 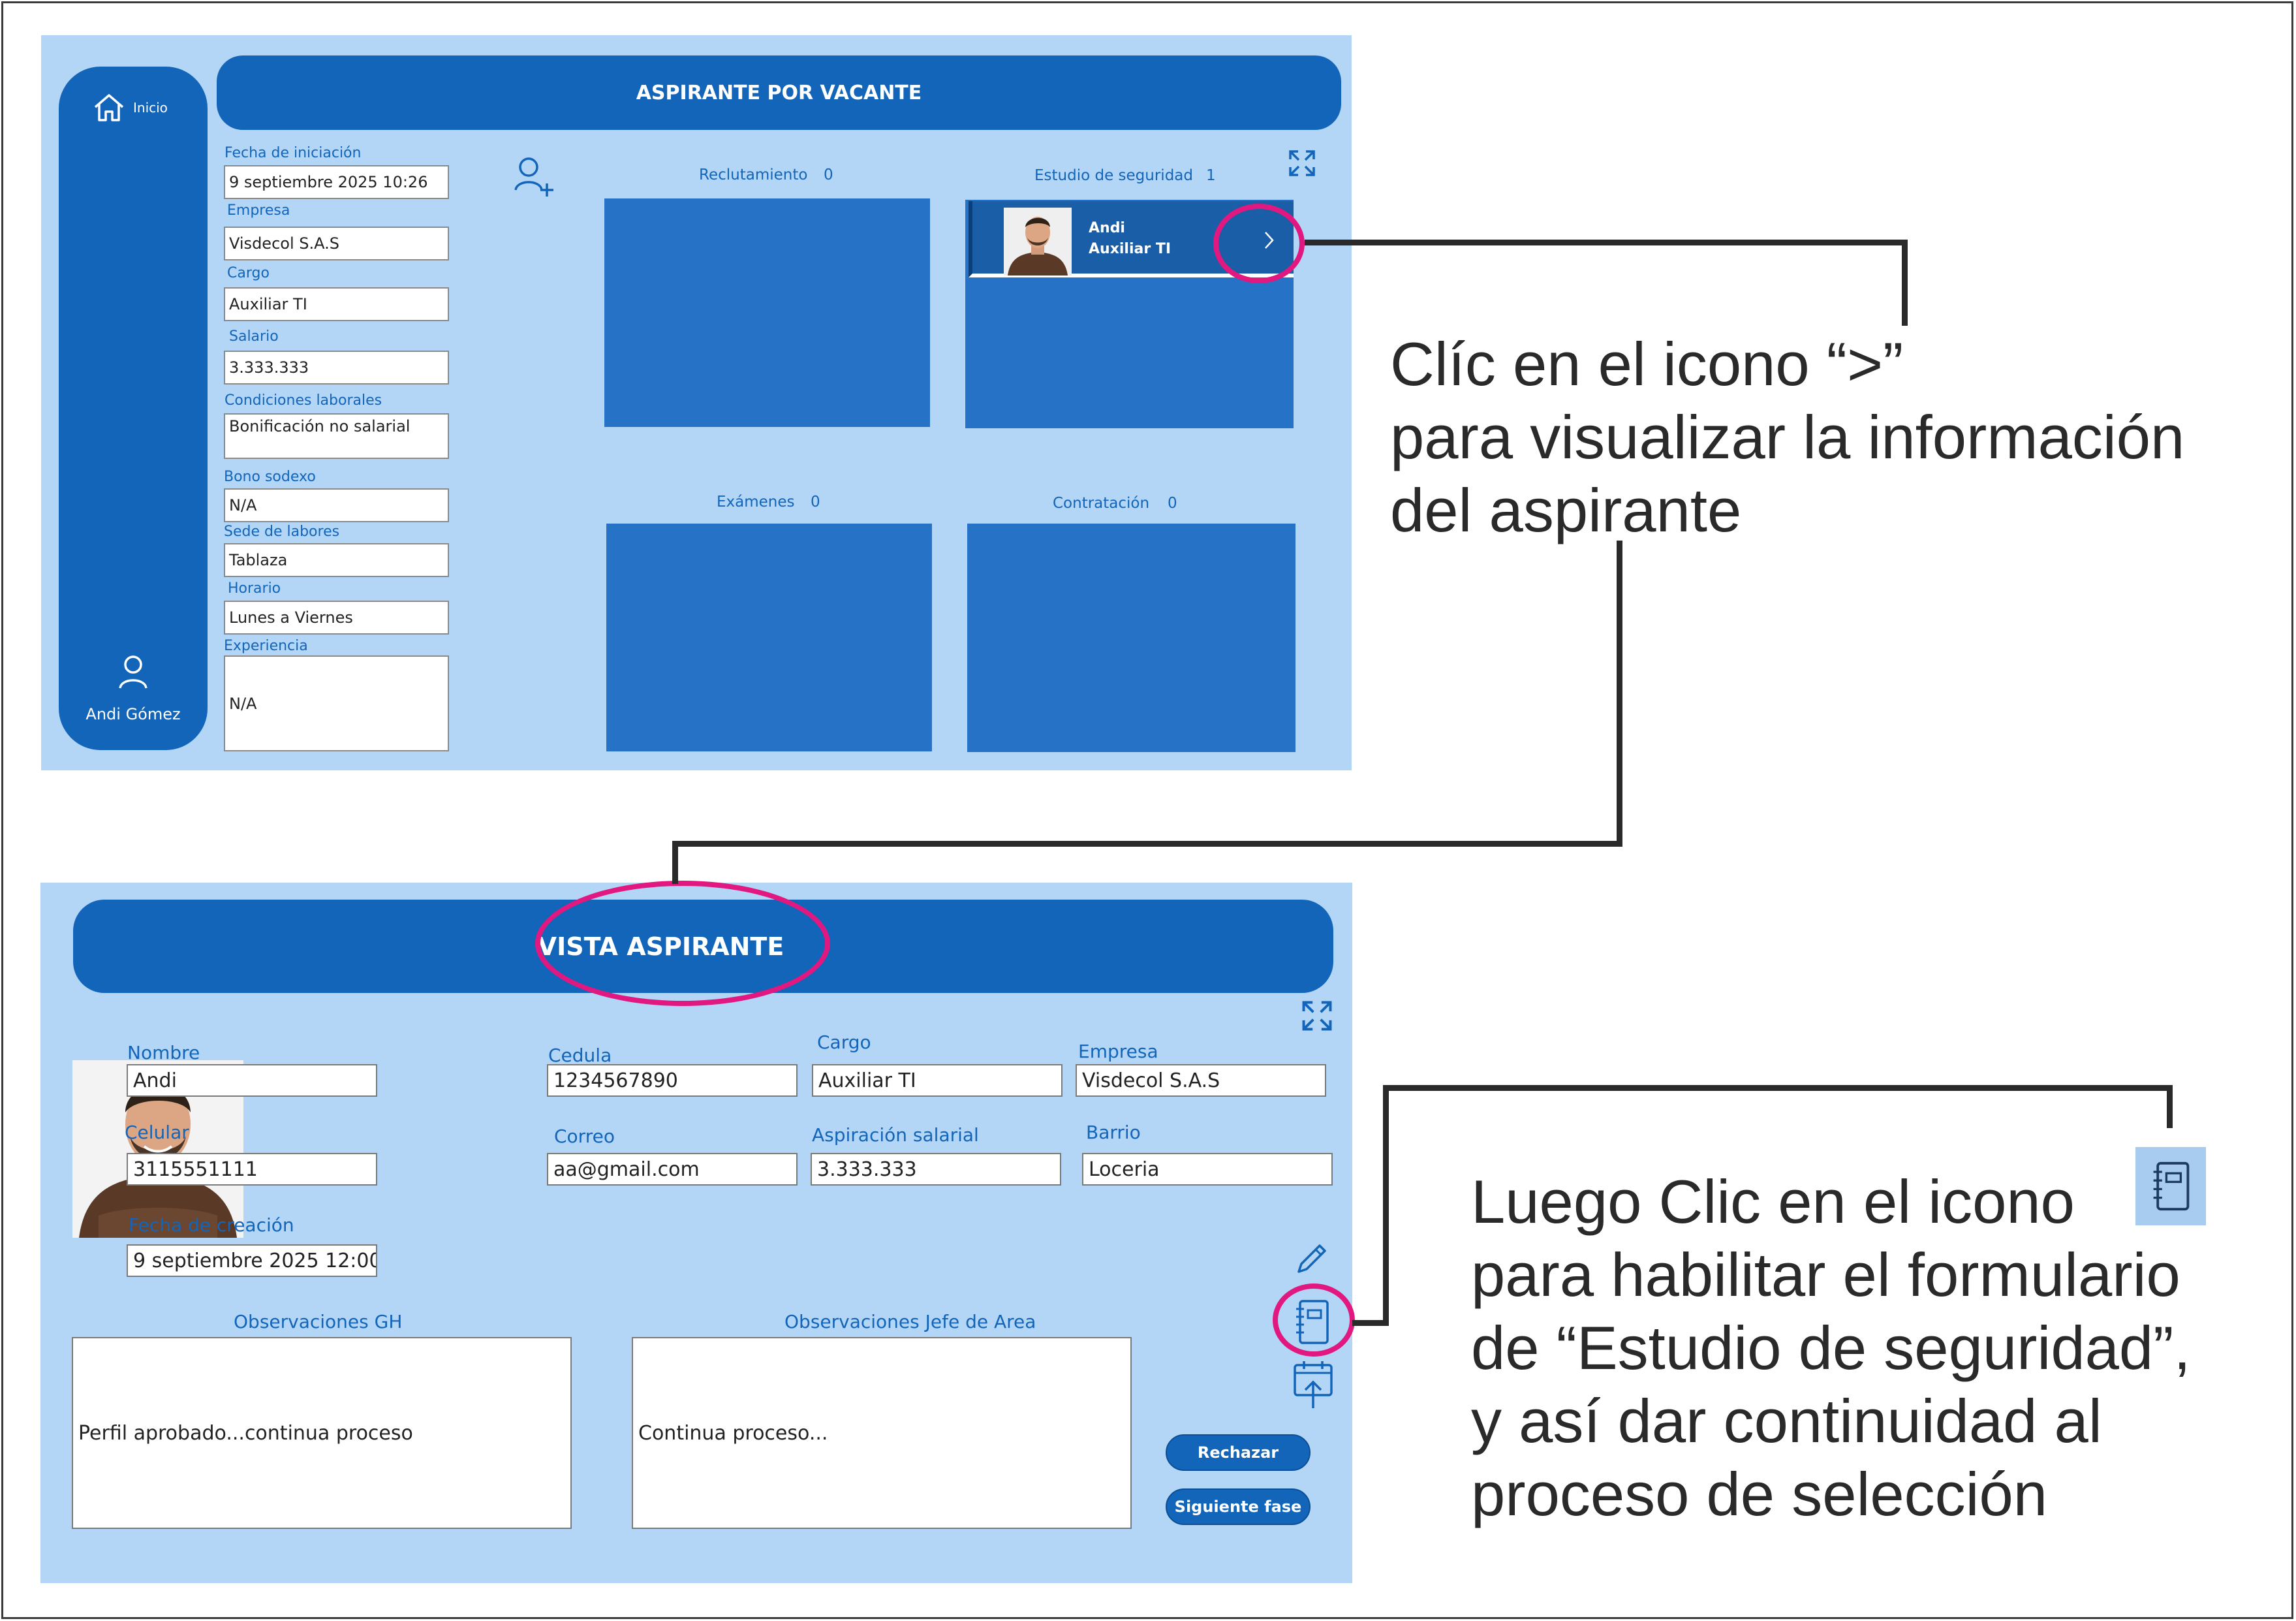 I want to click on home-nav: Inicio, so click(x=130, y=108).